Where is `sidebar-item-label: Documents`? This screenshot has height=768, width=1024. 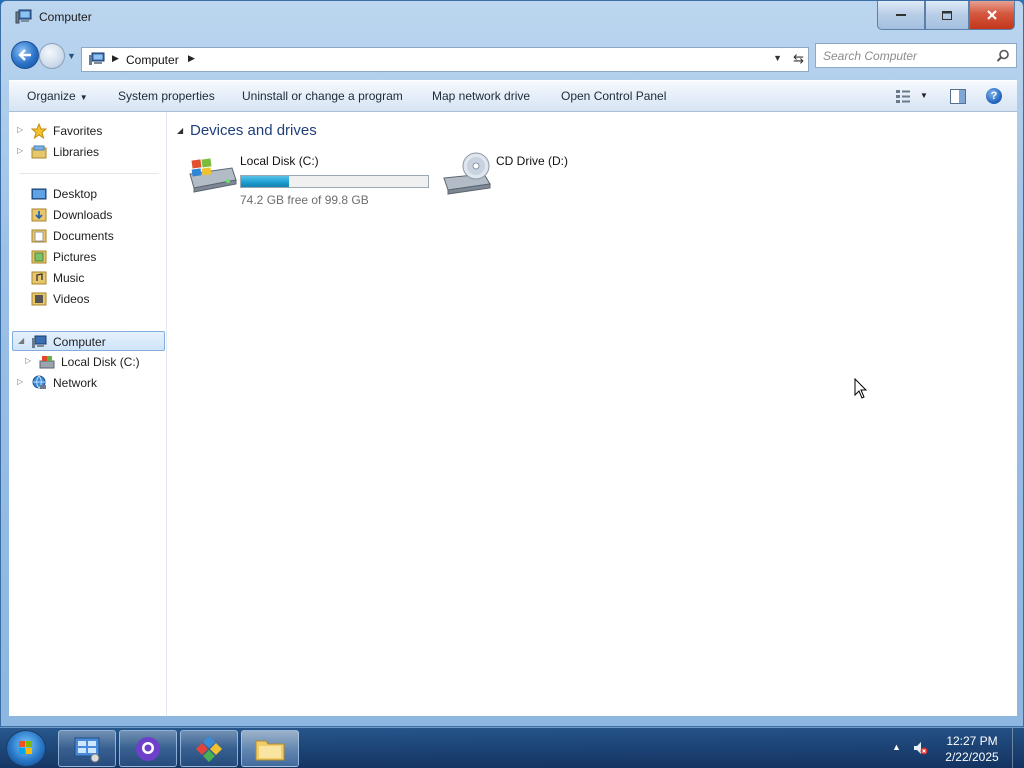
sidebar-item-label: Documents is located at coordinates (83, 236).